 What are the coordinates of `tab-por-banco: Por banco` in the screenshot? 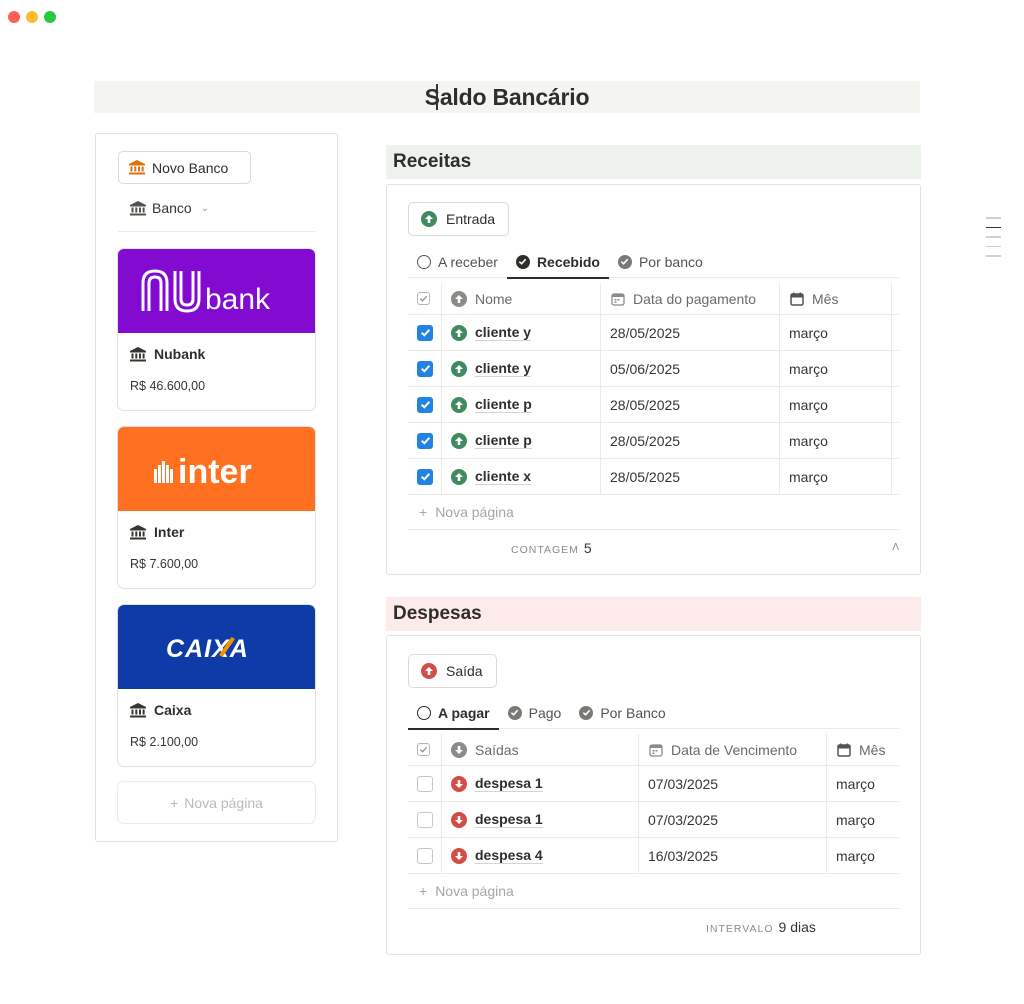 It's located at (660, 262).